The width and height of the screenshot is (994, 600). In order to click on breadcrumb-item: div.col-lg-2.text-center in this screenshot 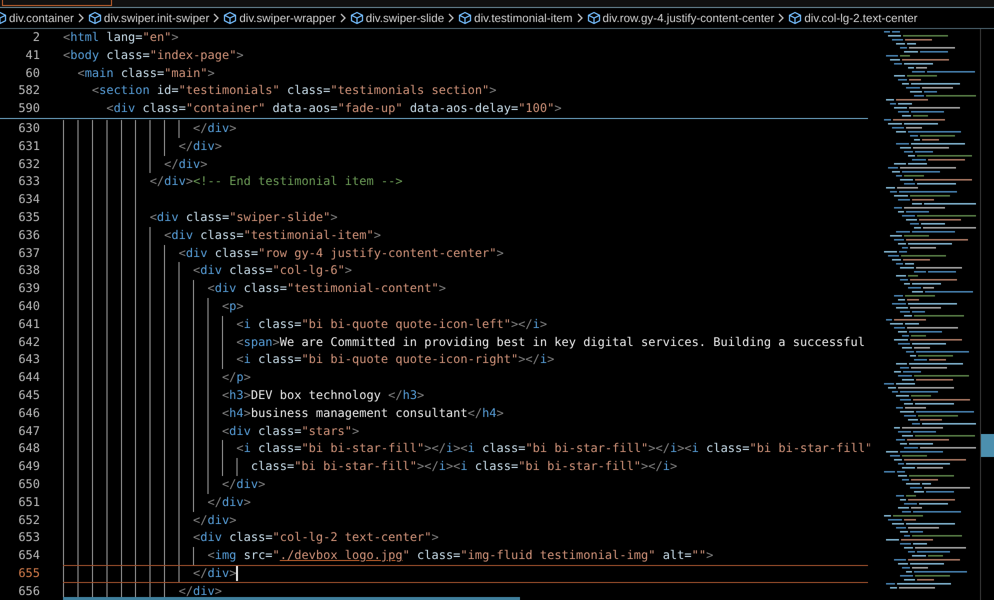, I will do `click(861, 18)`.